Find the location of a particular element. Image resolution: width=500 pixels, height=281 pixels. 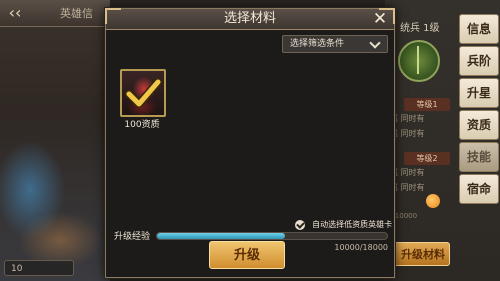

tab-info: 信息 is located at coordinates (479, 29).